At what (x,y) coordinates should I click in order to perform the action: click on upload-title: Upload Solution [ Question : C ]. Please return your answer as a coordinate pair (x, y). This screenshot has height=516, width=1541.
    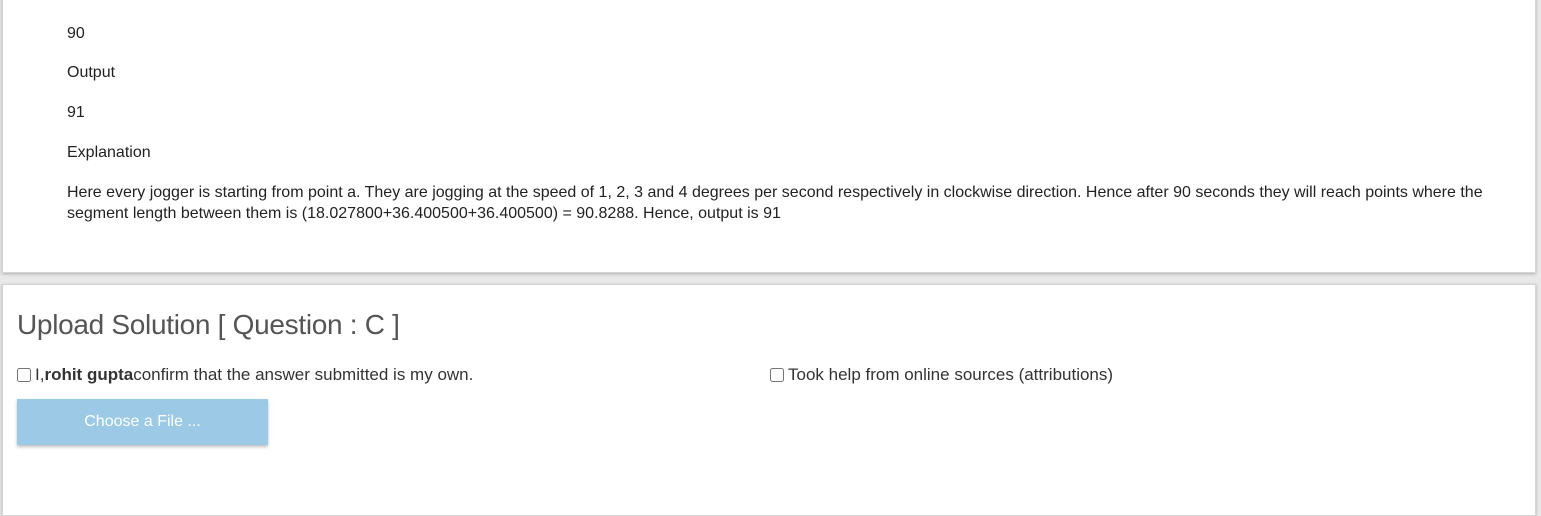
    Looking at the image, I should click on (208, 324).